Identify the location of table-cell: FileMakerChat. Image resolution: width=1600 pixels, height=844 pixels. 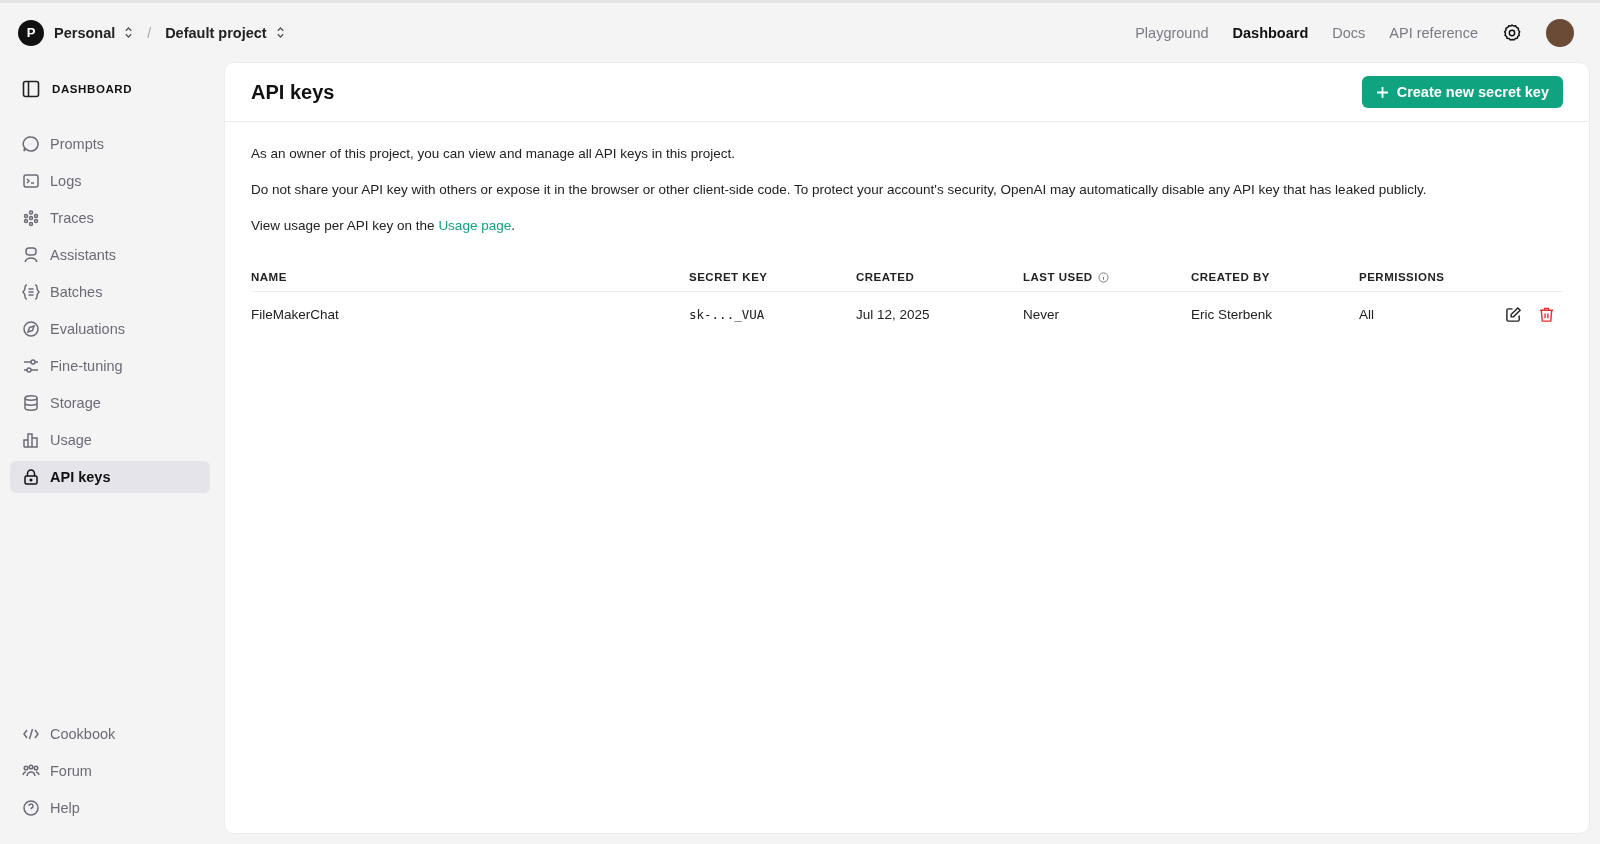
(295, 314).